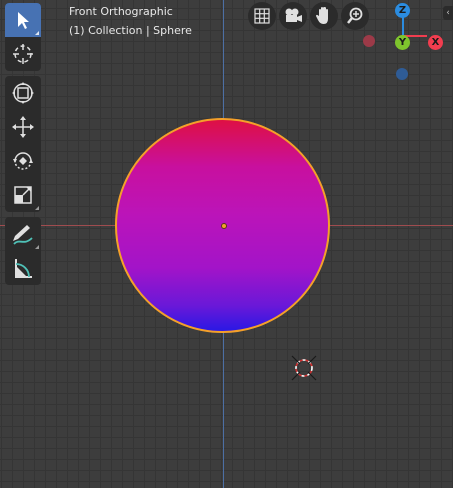 This screenshot has height=488, width=453. I want to click on tool-group-select, so click(23, 37).